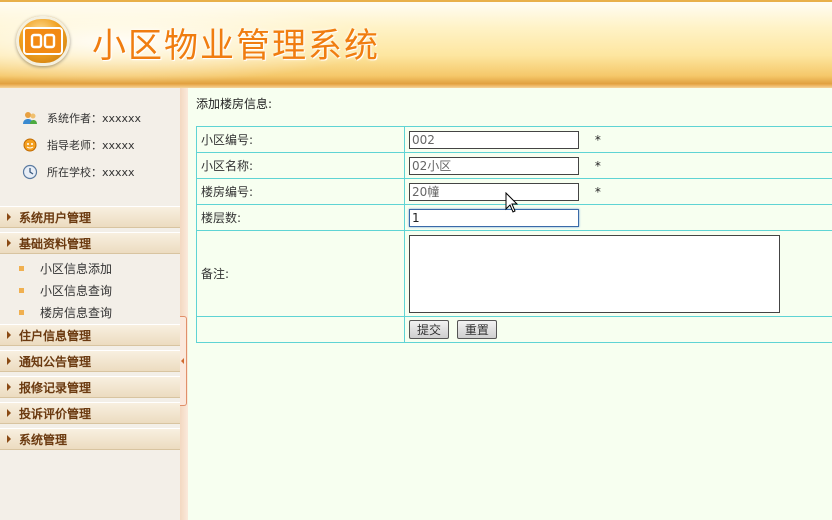  What do you see at coordinates (55, 335) in the screenshot?
I see `menu-label: 住户信息管理` at bounding box center [55, 335].